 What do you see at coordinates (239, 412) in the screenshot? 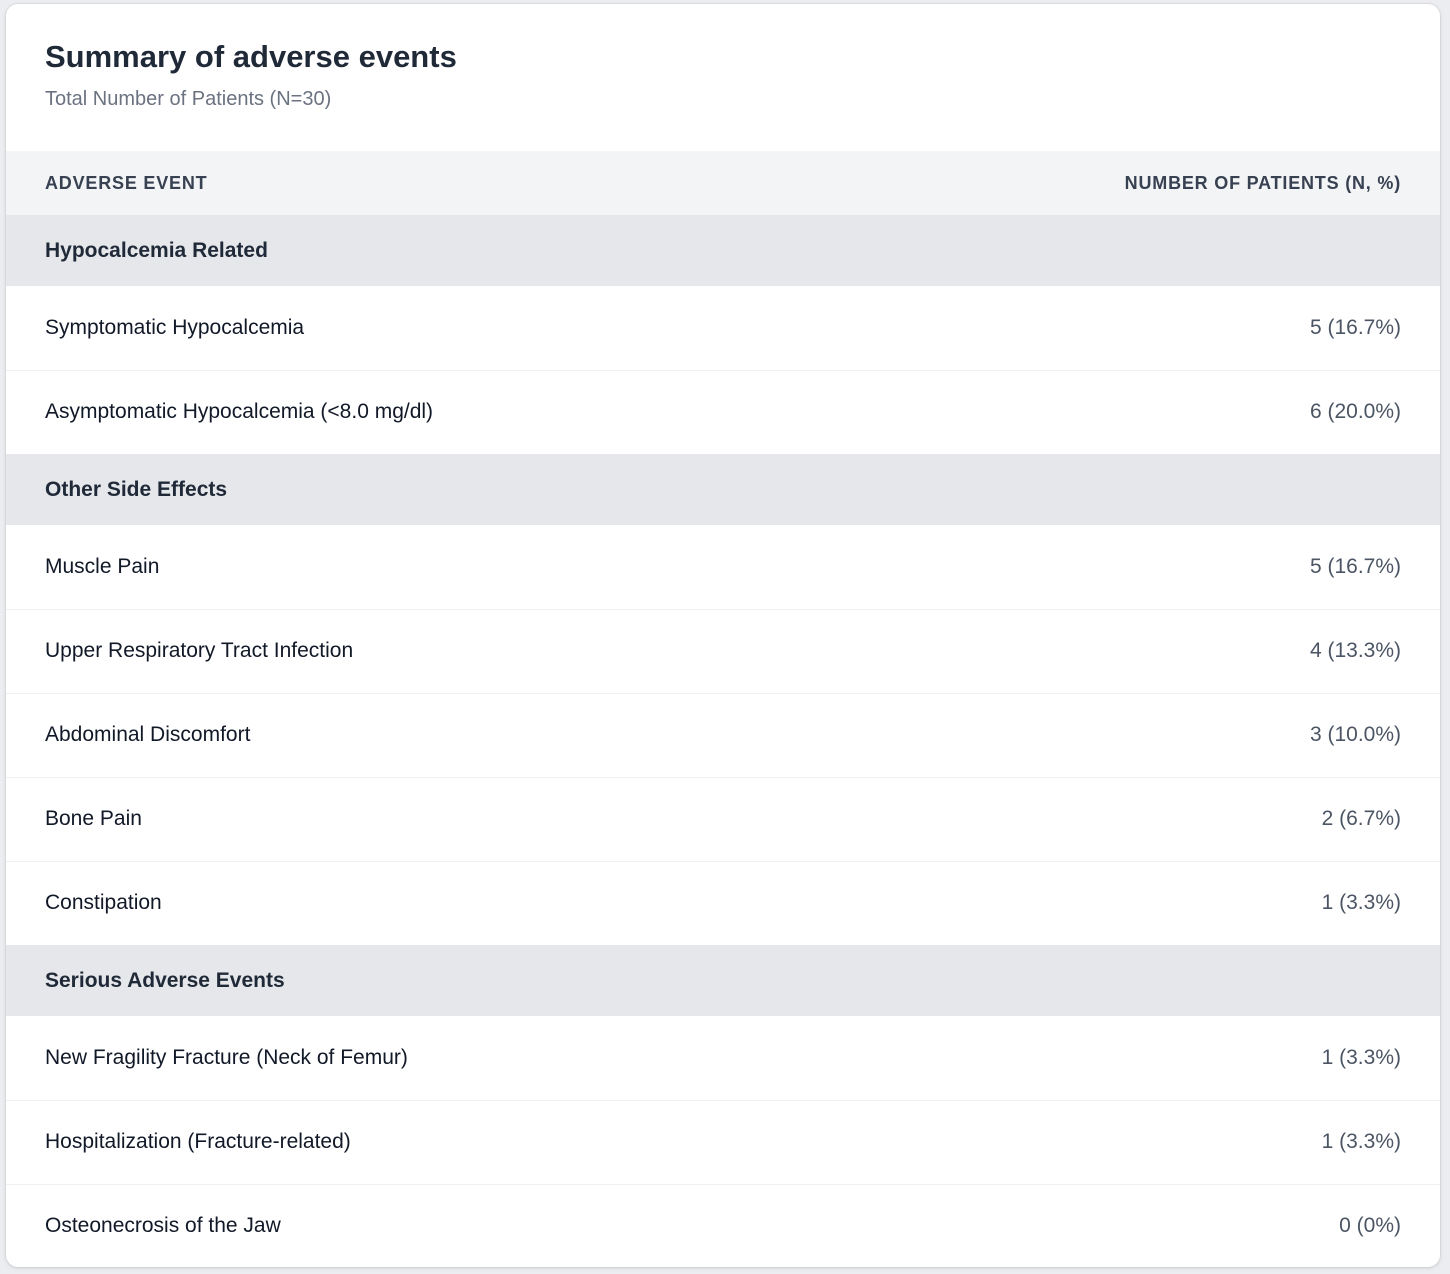
I see `event-name: Asymptomatic Hypocalcemia (<8.0 mg/dl)` at bounding box center [239, 412].